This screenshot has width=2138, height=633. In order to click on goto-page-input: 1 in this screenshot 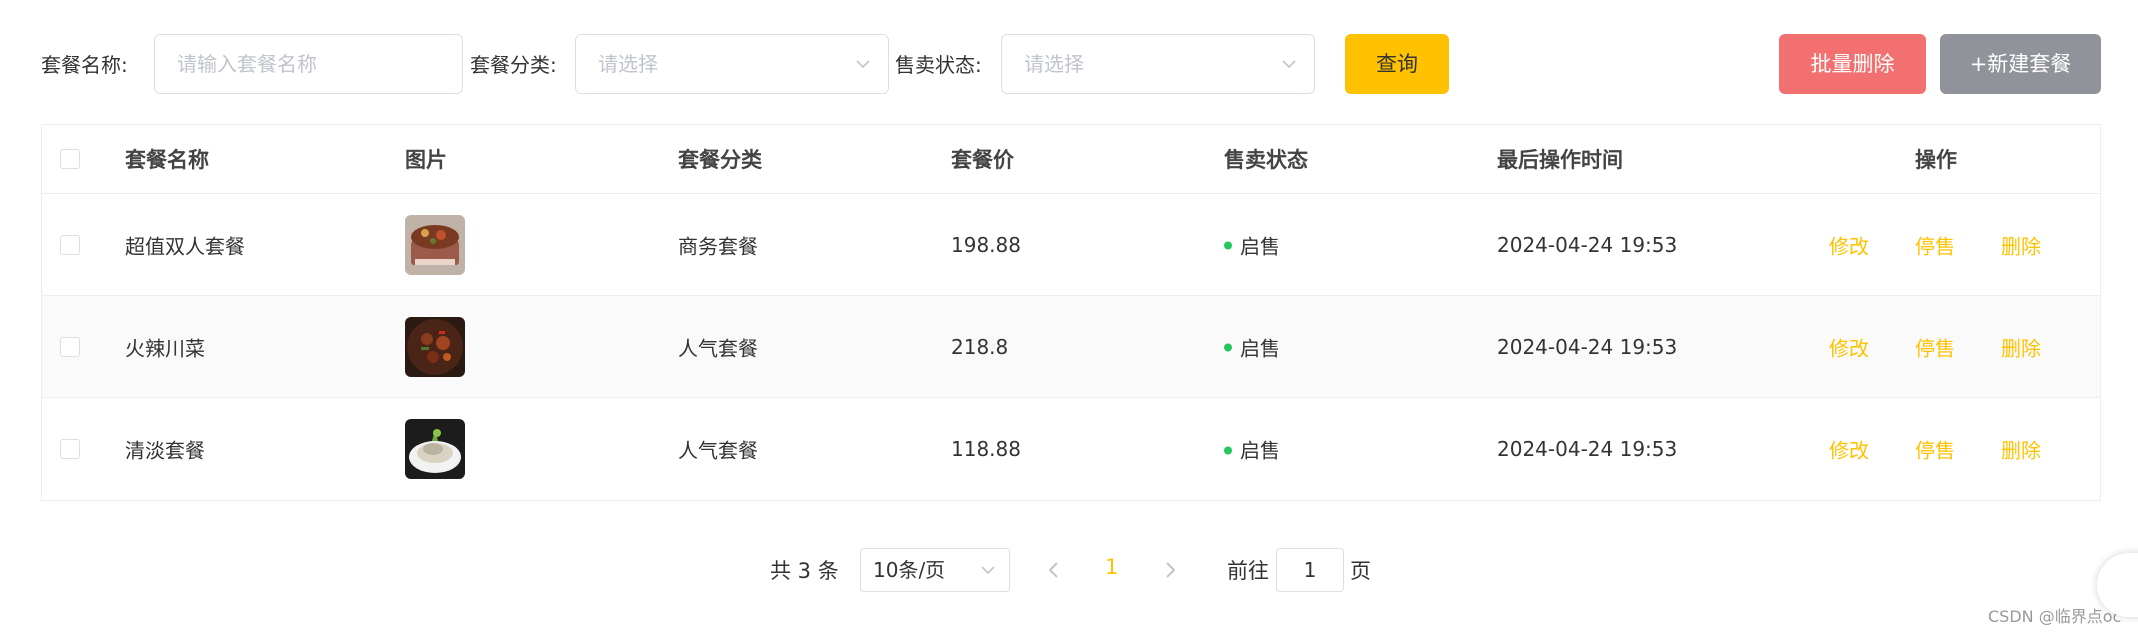, I will do `click(1310, 570)`.